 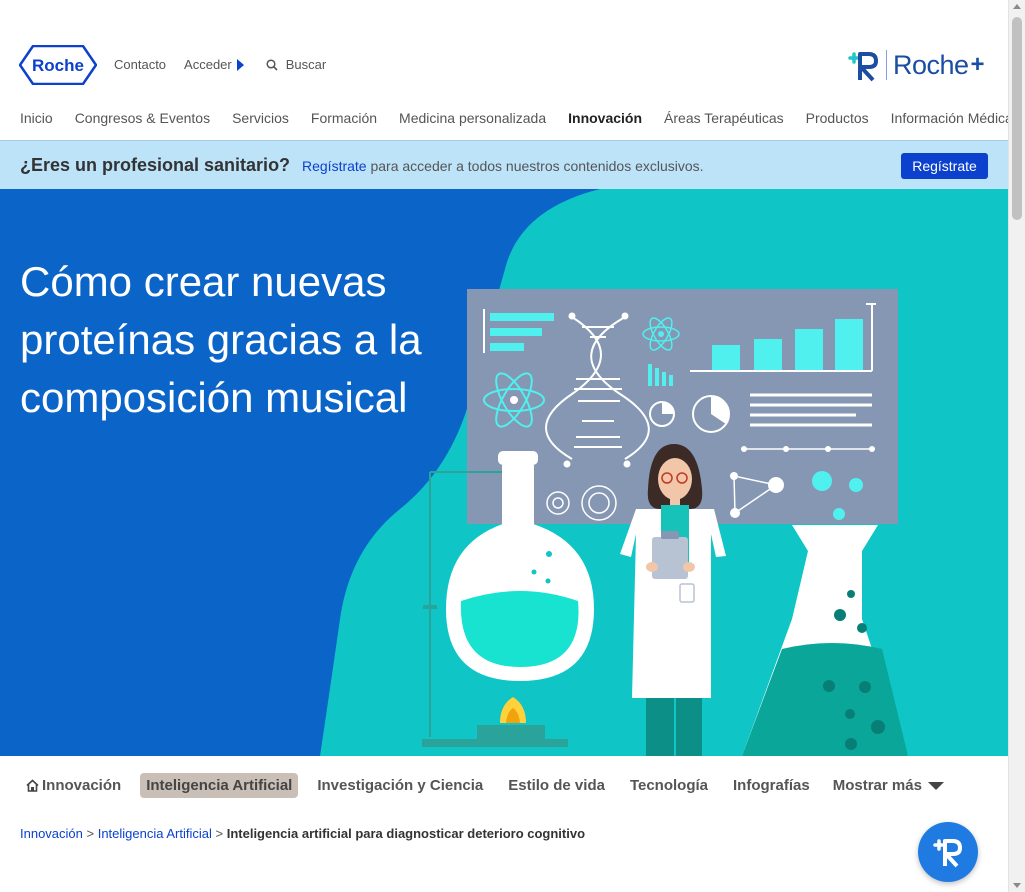 What do you see at coordinates (344, 118) in the screenshot?
I see `nav-item-formacion: Formación` at bounding box center [344, 118].